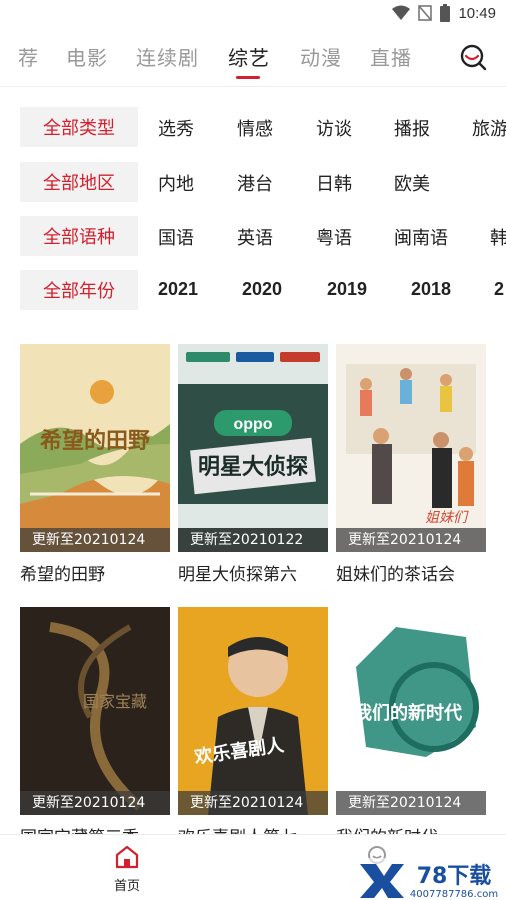 The height and width of the screenshot is (900, 506). Describe the element at coordinates (499, 289) in the screenshot. I see `filter-option: 2` at that location.